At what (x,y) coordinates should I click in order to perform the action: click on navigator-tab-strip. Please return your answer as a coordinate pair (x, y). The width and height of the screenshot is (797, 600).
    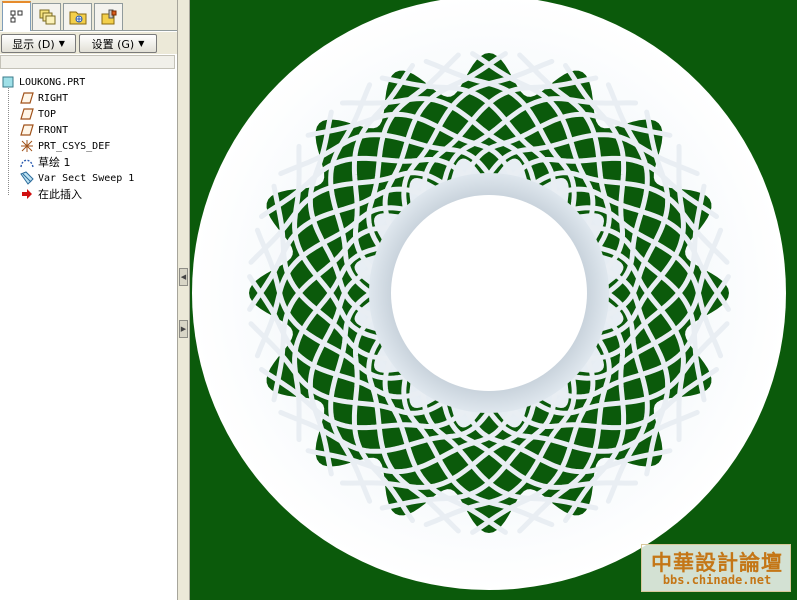
    Looking at the image, I should click on (88, 15).